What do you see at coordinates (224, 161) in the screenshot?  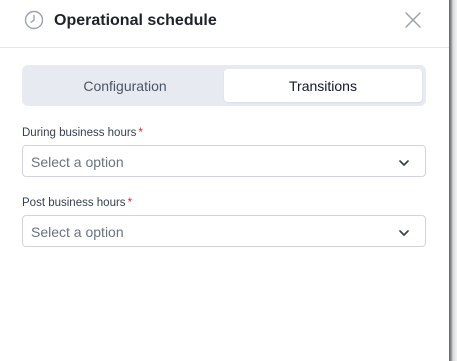 I see `during-business-hours-select: Select a option` at bounding box center [224, 161].